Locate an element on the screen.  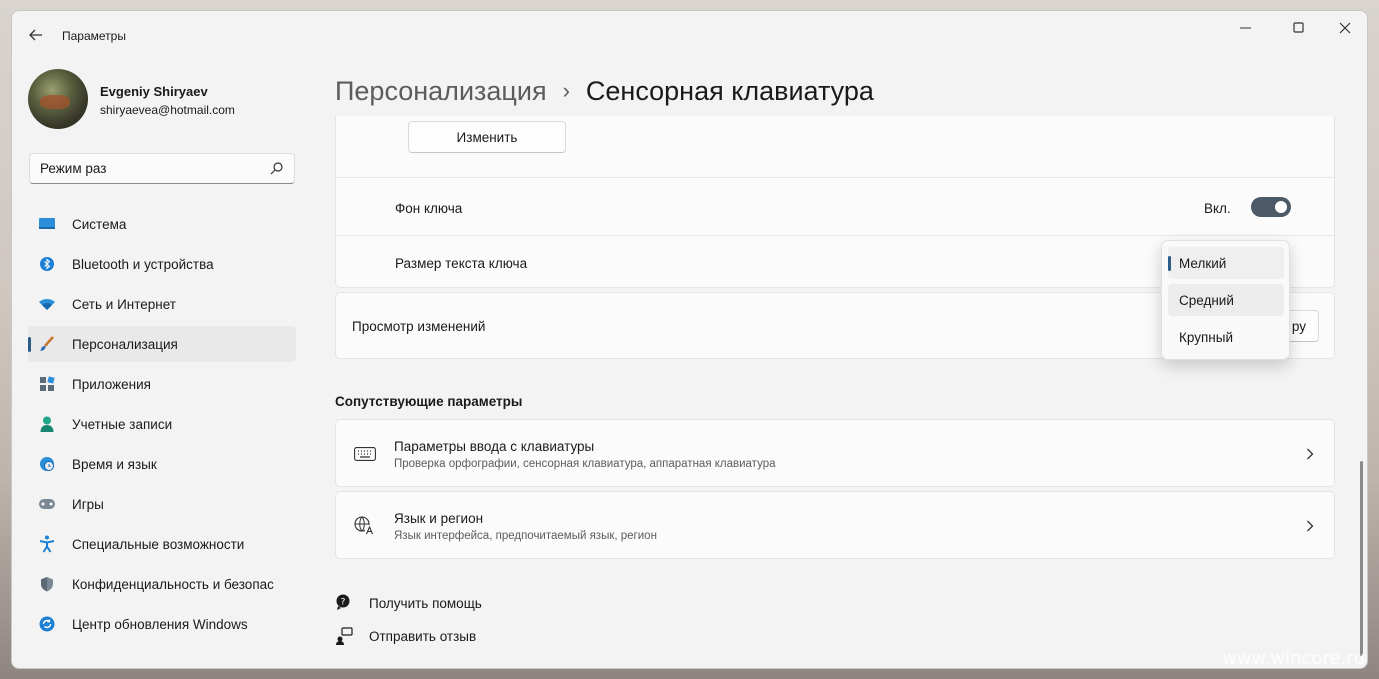
search-icon is located at coordinates (277, 168).